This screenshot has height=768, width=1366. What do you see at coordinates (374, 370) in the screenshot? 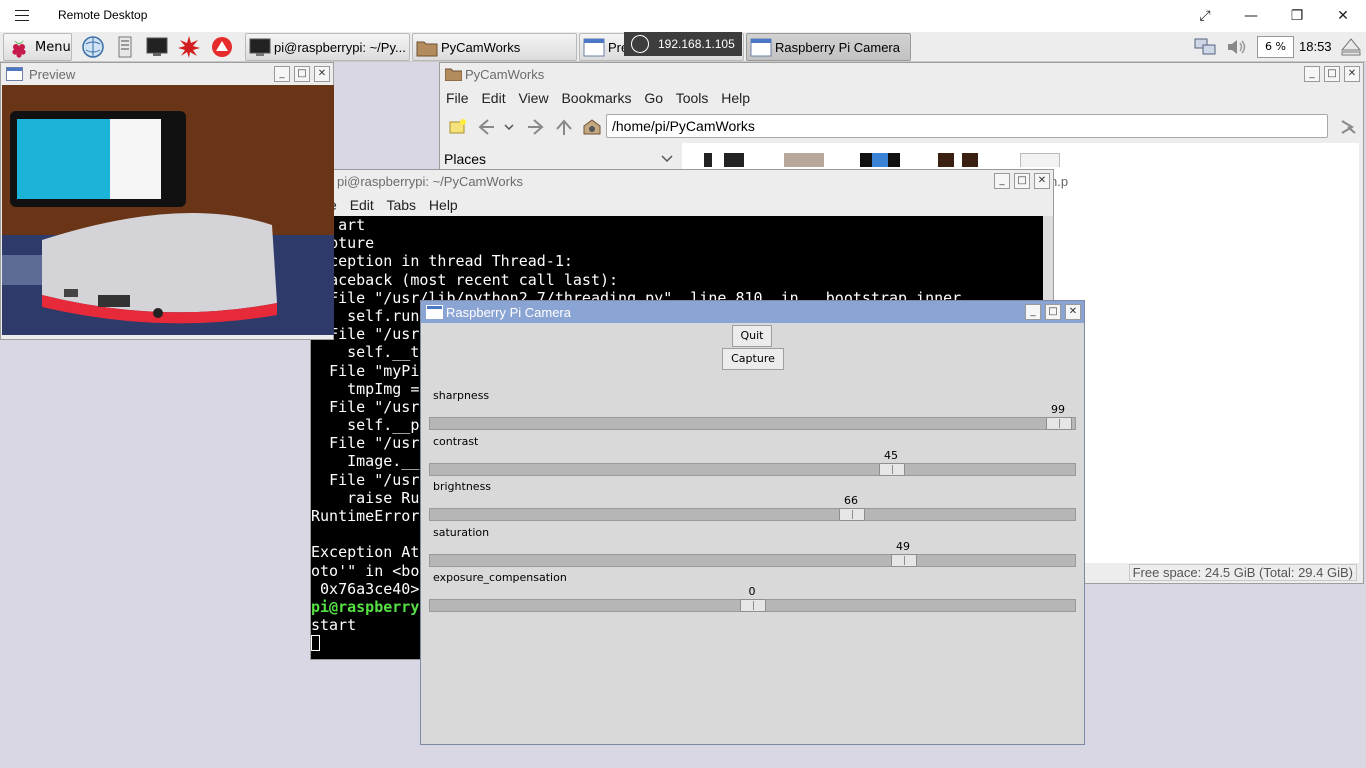
I see `terminal-line-text: File "myPi` at bounding box center [374, 370].